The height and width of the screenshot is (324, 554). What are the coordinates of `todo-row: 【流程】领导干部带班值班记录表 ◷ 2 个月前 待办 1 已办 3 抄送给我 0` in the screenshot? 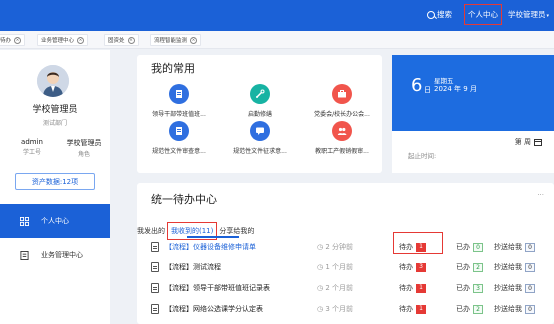 It's located at (345, 288).